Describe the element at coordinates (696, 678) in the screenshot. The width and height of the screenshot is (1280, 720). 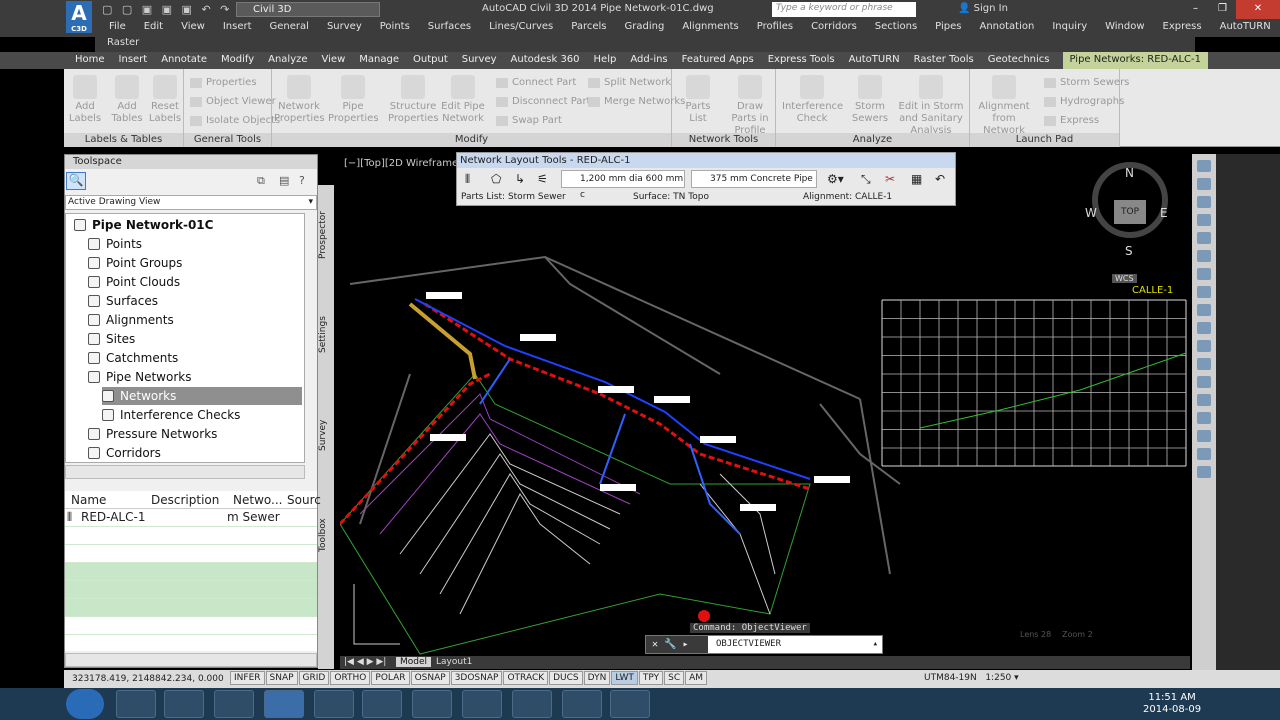
I see `toggle-am: AM` at that location.